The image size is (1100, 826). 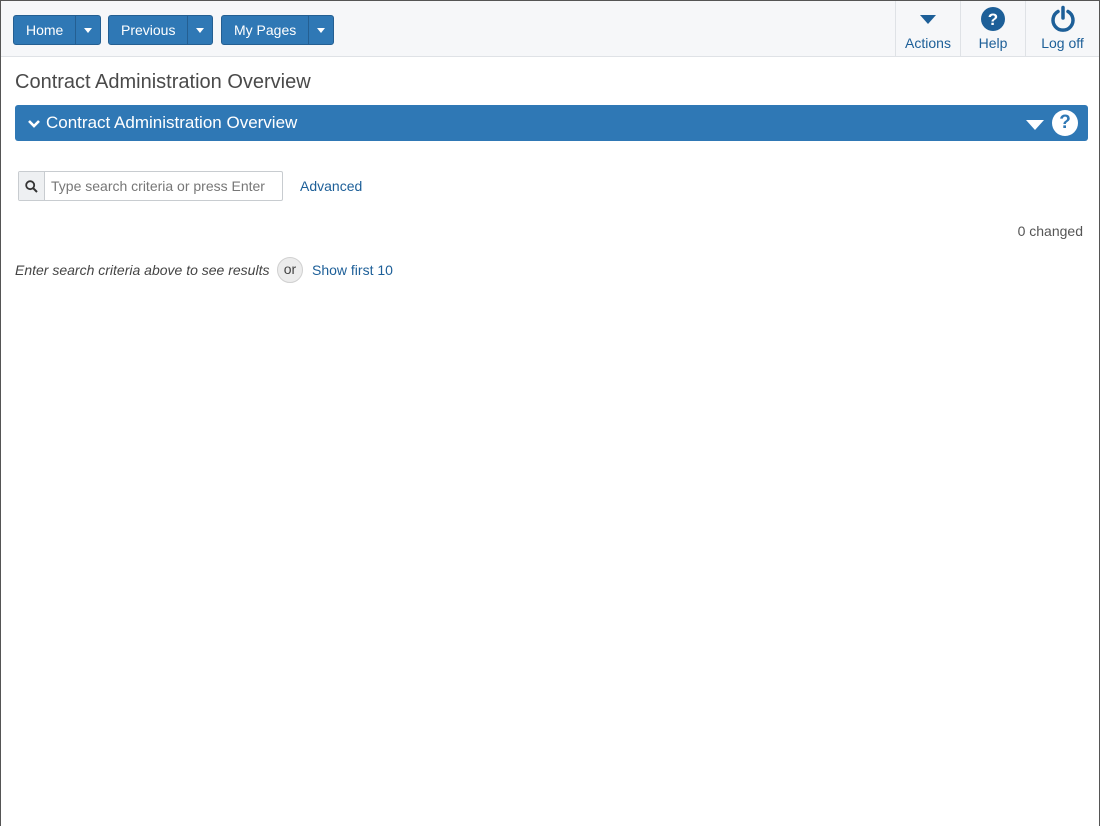 I want to click on my-pages-button-group: My Pages, so click(x=278, y=30).